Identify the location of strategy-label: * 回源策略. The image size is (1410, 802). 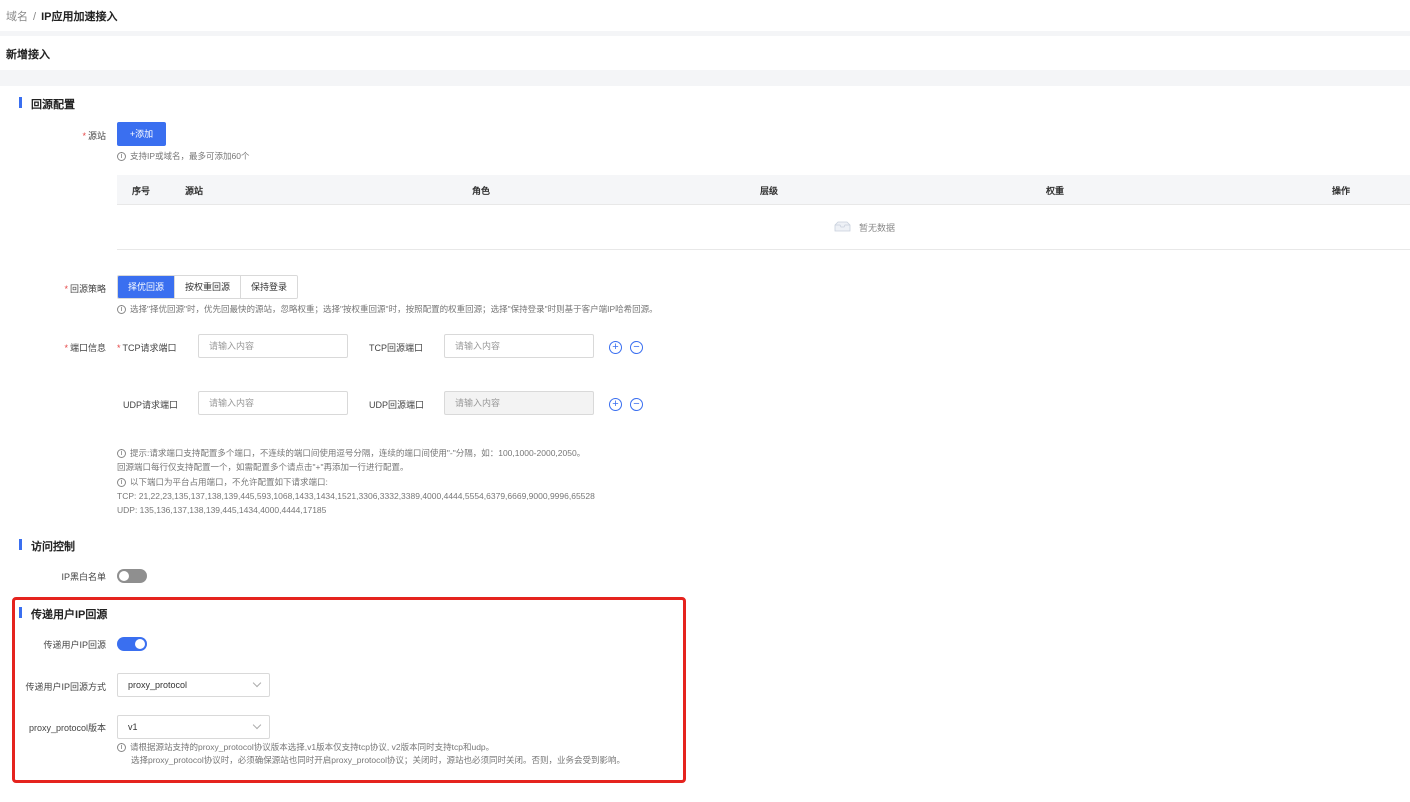
(85, 289).